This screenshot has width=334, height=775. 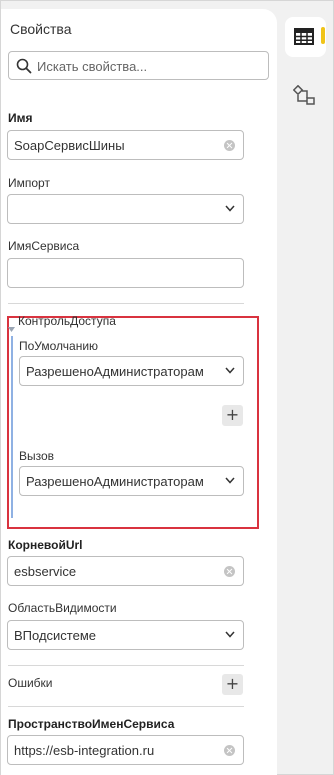 I want to click on search-icon, so click(x=24, y=66).